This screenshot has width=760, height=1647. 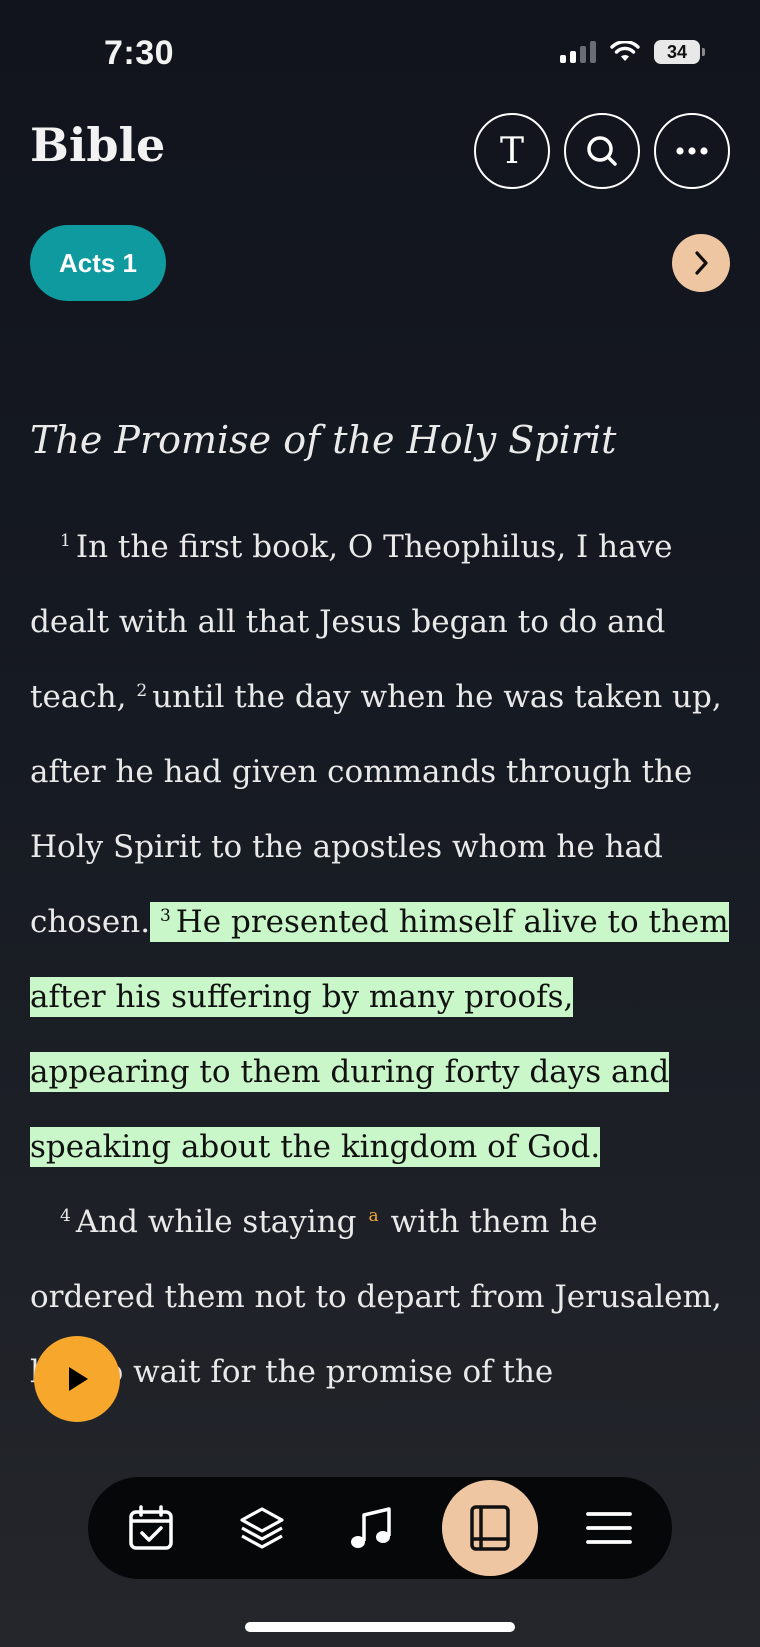 What do you see at coordinates (625, 51) in the screenshot?
I see `wifi-icon` at bounding box center [625, 51].